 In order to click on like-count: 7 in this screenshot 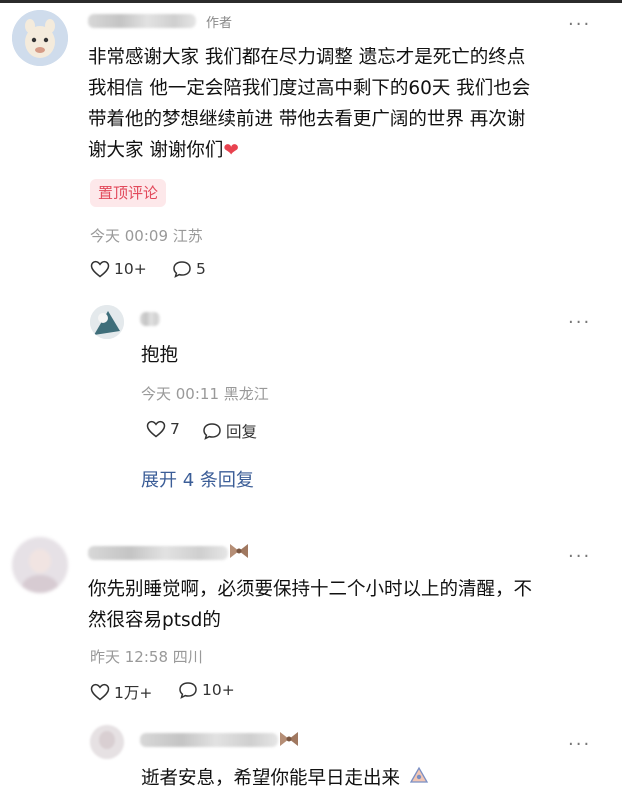, I will do `click(175, 429)`.